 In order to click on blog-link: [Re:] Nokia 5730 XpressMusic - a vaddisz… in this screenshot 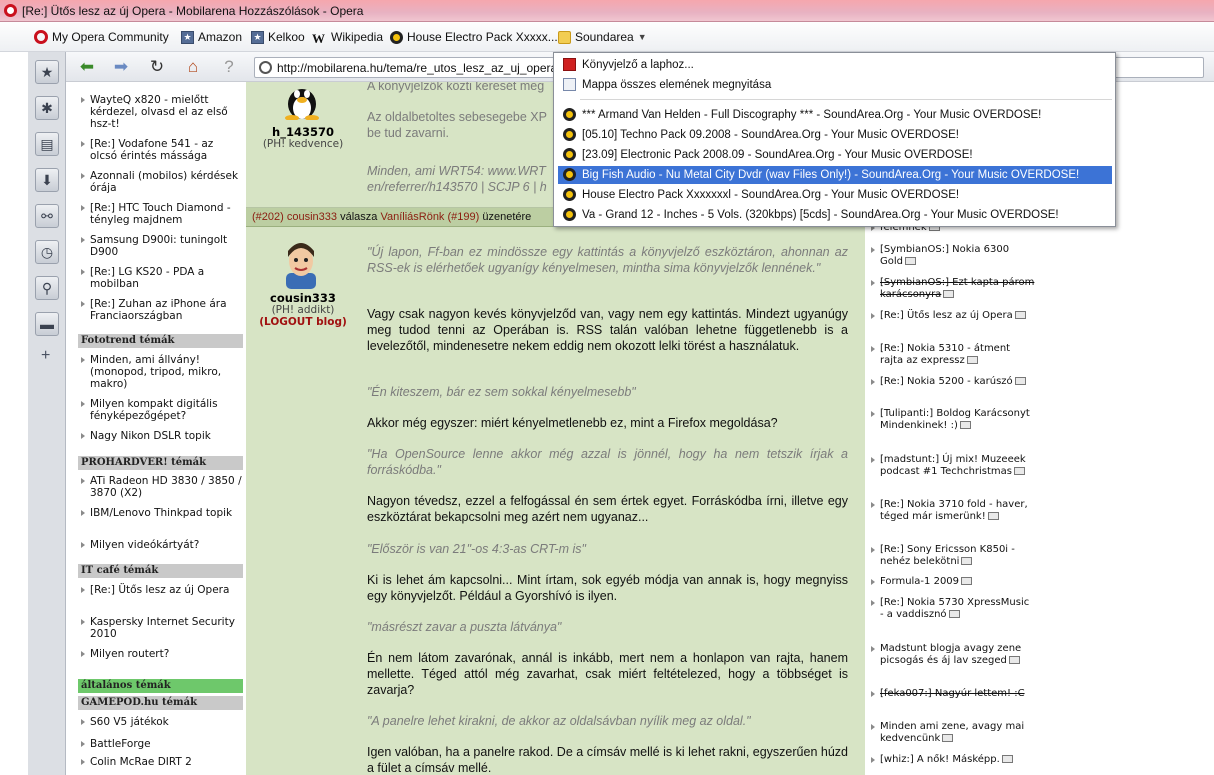, I will do `click(952, 609)`.